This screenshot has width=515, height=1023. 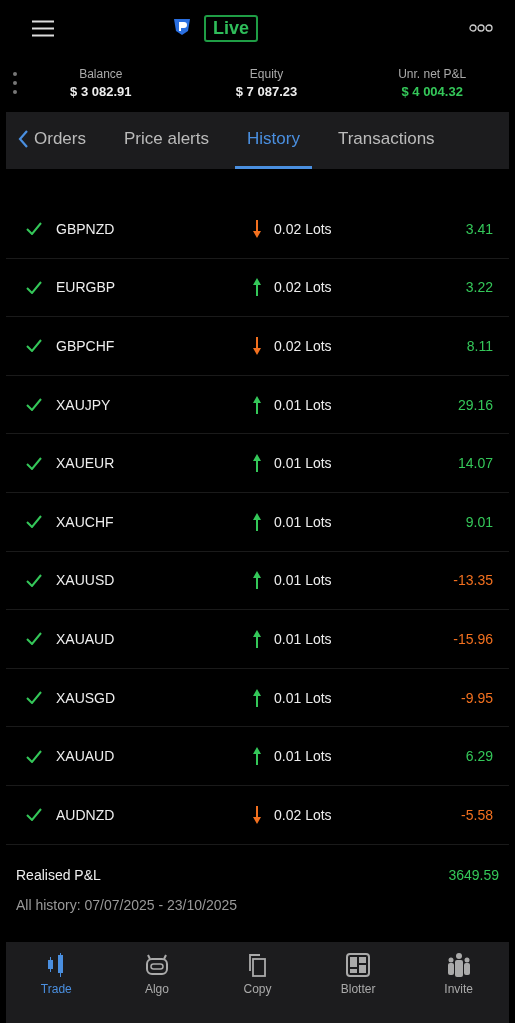 I want to click on summary-value: $ 4 004.32, so click(x=432, y=91).